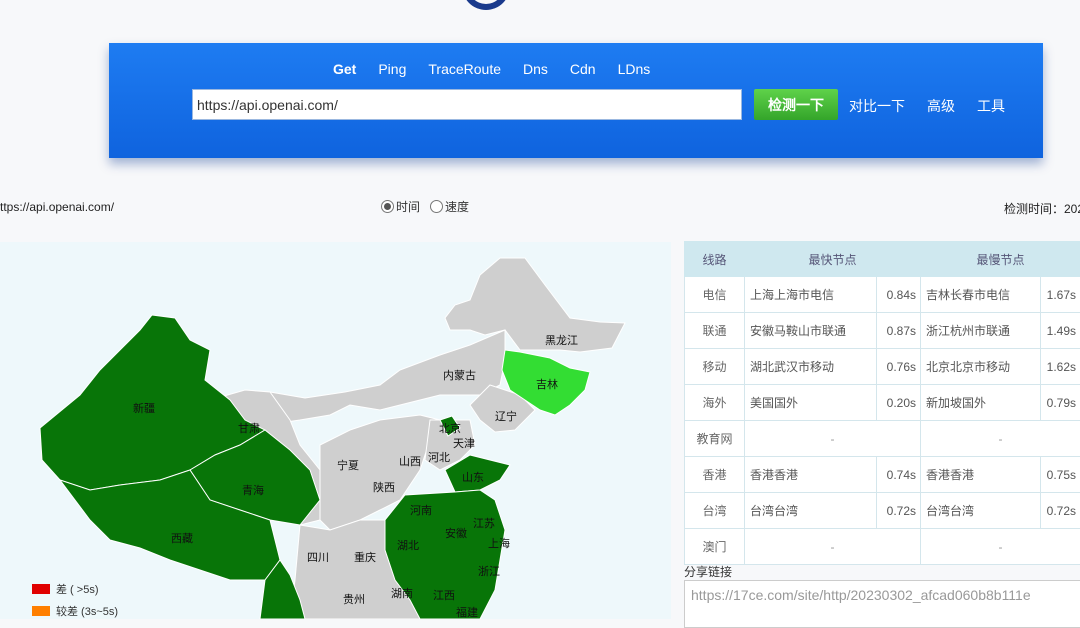 The width and height of the screenshot is (1080, 628). I want to click on label-anhui: 安徽, so click(456, 533).